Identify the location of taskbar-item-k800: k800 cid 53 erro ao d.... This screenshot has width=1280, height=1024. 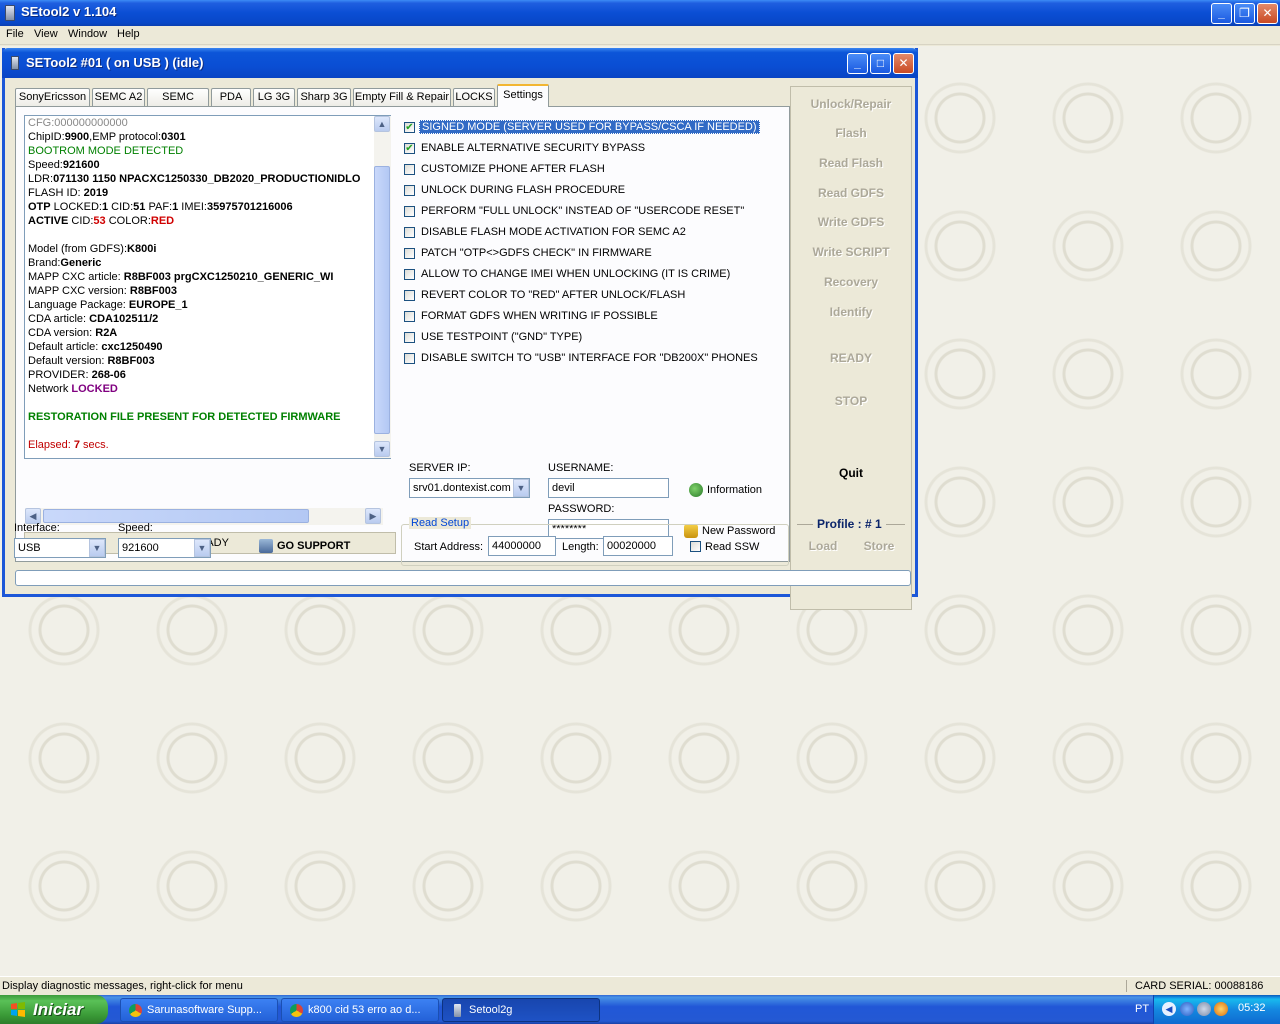
(360, 1010).